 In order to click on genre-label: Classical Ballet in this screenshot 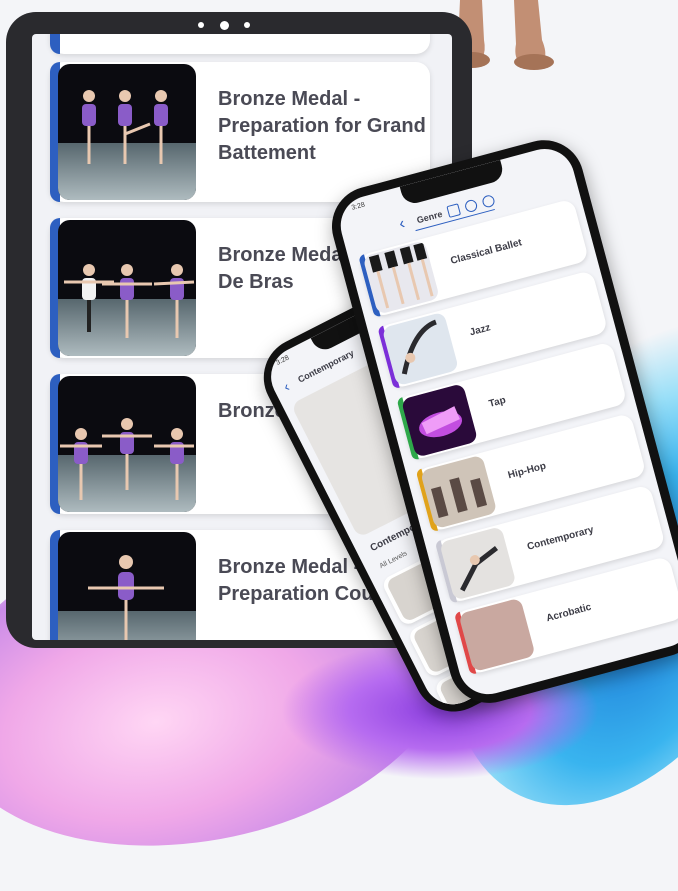, I will do `click(486, 252)`.